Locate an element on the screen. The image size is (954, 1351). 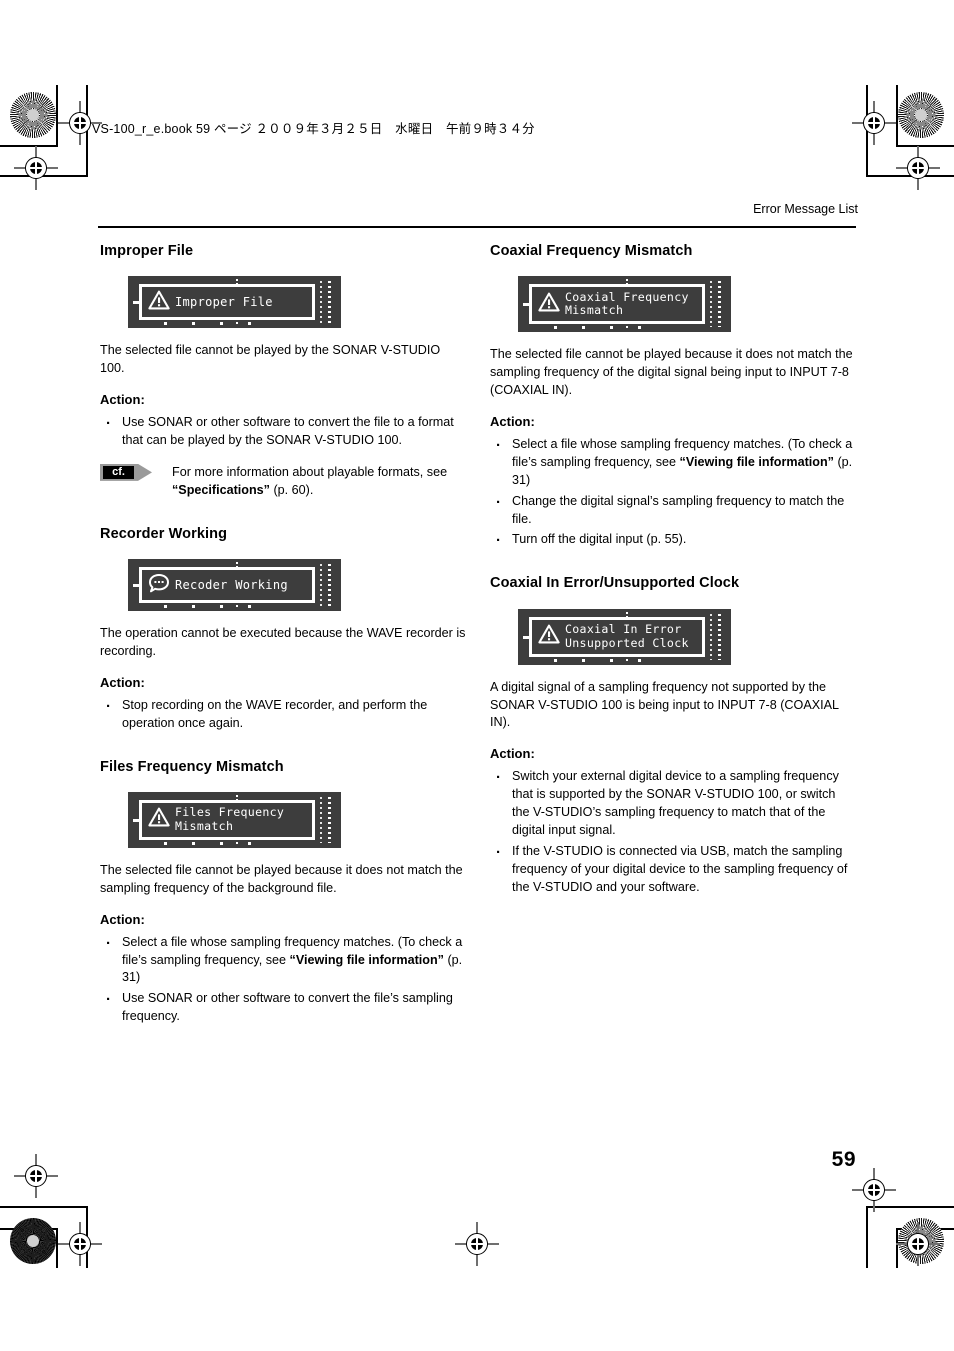
section-heading: Recorder Working is located at coordinates (164, 533).